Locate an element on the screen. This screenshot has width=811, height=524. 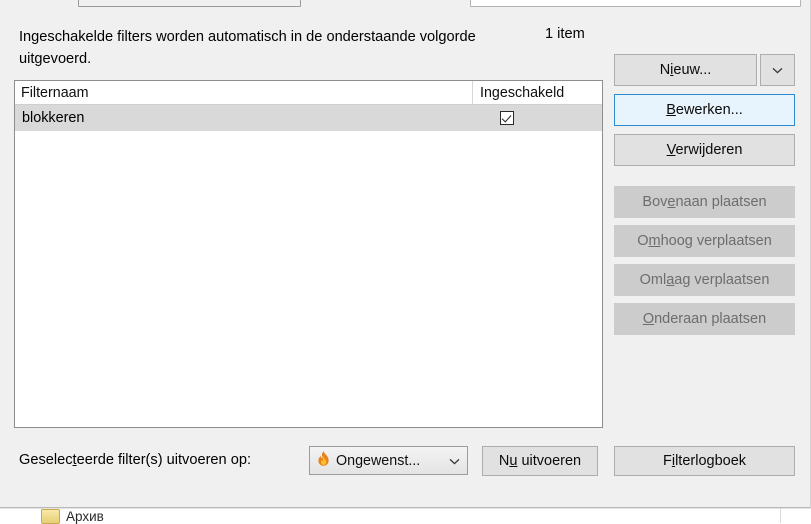
filter-enabled-checkbox is located at coordinates (507, 118).